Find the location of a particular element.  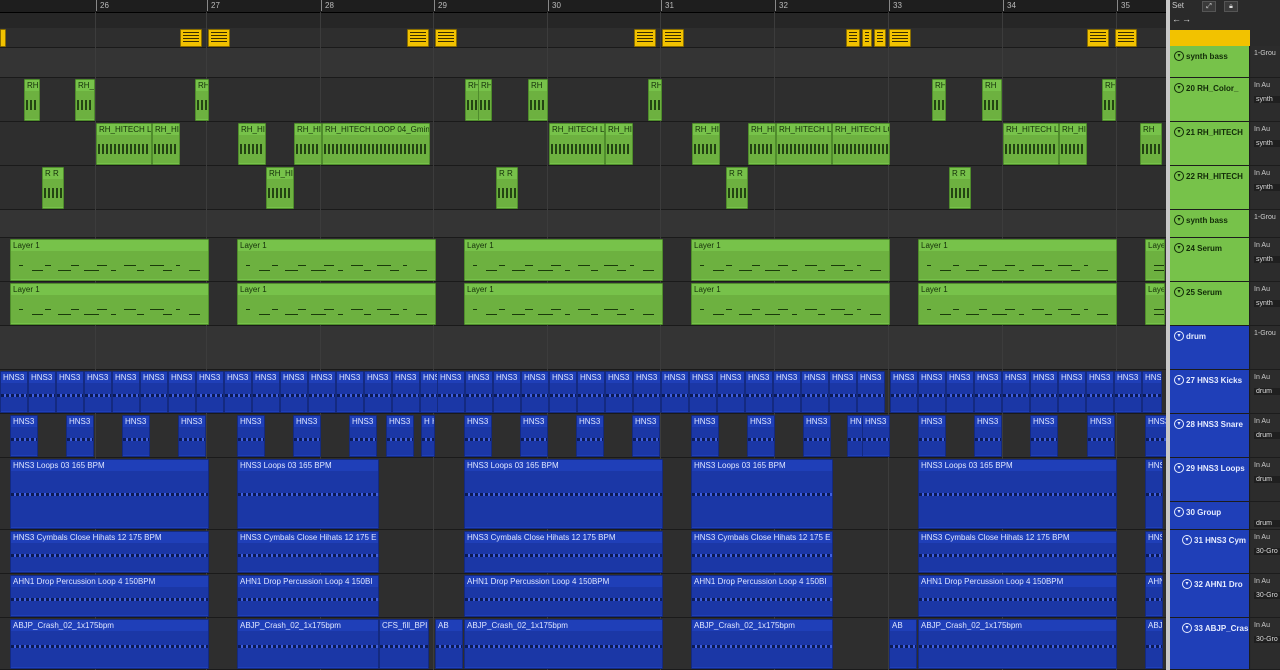

audio-clip: R R is located at coordinates (507, 188).